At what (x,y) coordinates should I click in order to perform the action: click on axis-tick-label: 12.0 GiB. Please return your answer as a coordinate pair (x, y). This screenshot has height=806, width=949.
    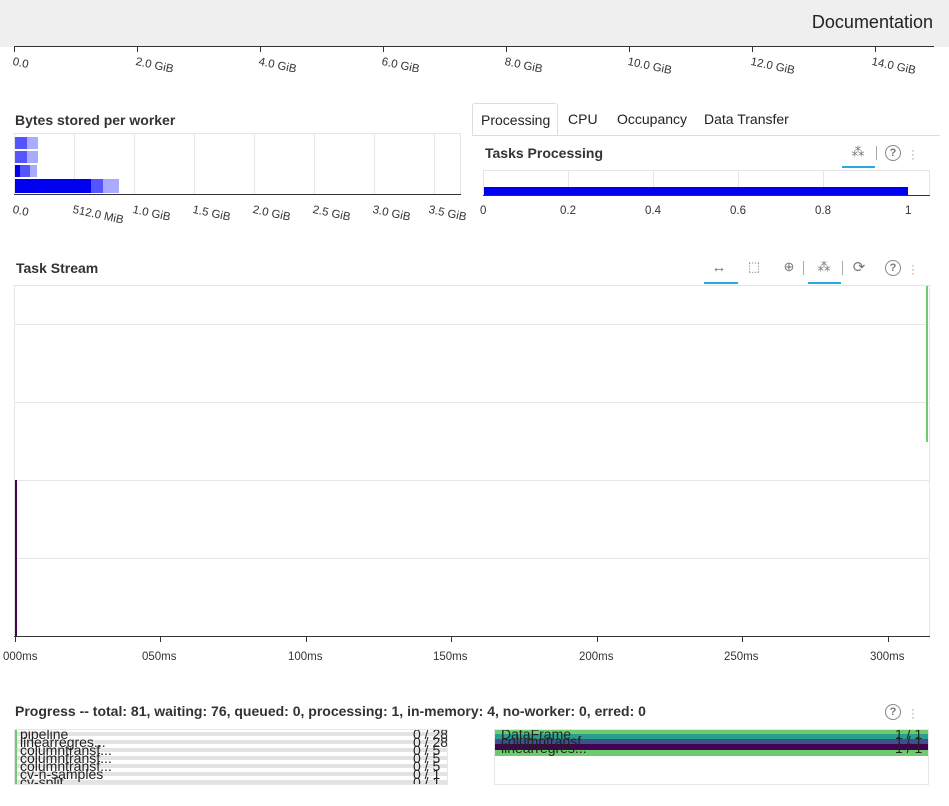
    Looking at the image, I should click on (772, 67).